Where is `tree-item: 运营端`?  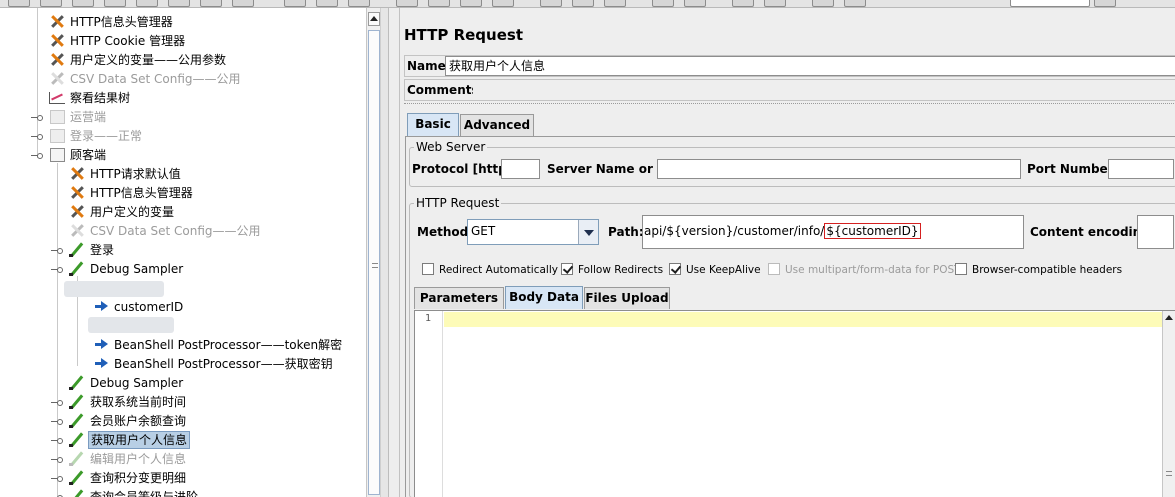 tree-item: 运营端 is located at coordinates (78, 117).